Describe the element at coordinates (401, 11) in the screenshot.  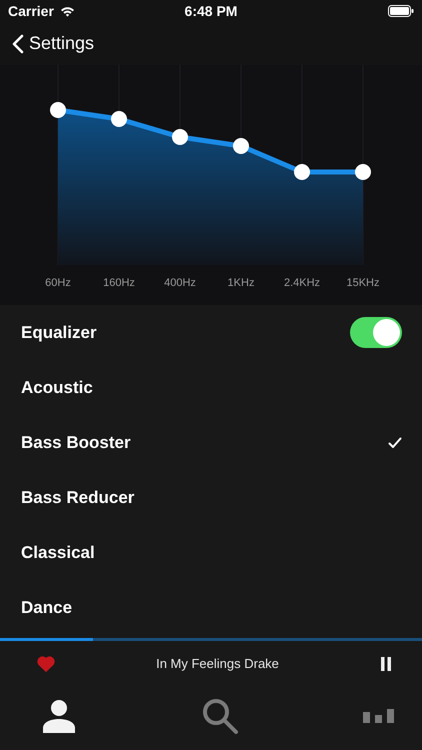
I see `battery-icon` at that location.